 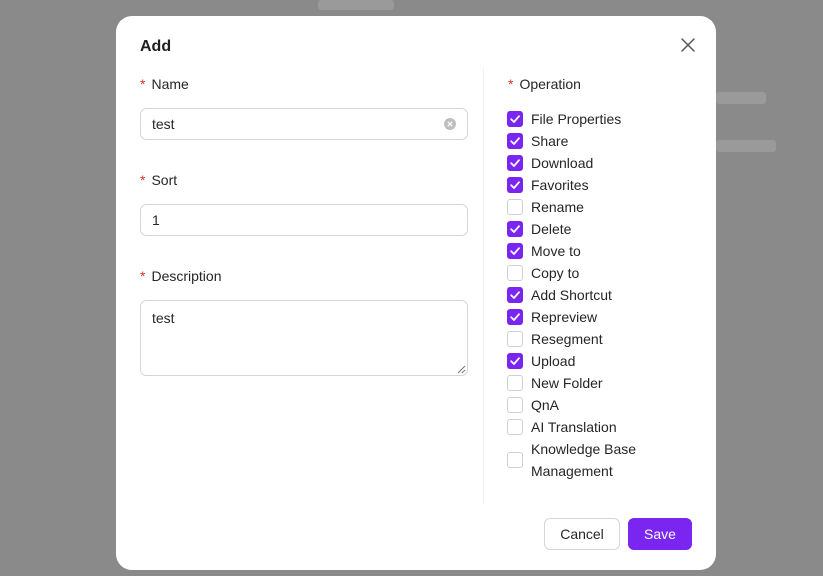 What do you see at coordinates (544, 84) in the screenshot?
I see `operation-label: * Operation` at bounding box center [544, 84].